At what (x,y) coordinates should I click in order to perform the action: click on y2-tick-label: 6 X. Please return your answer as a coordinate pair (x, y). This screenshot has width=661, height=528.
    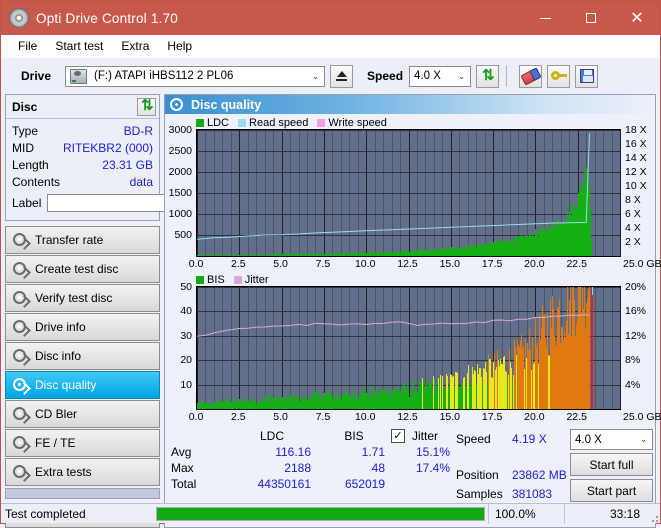
    Looking at the image, I should click on (633, 214).